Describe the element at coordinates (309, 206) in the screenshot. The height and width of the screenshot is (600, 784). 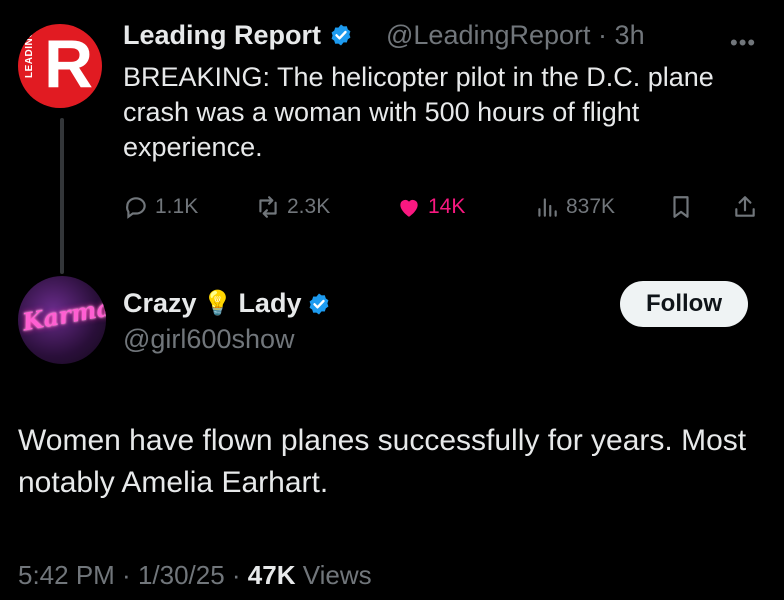
I see `repost-count: 2.3K` at that location.